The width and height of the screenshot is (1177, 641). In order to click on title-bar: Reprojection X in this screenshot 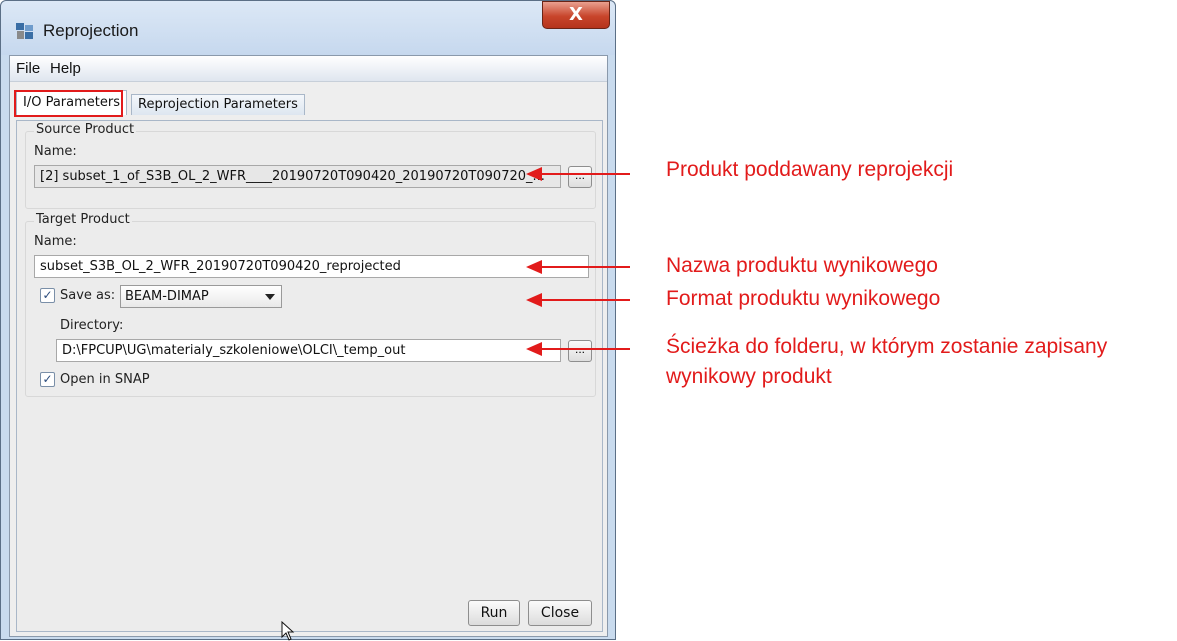, I will do `click(308, 28)`.